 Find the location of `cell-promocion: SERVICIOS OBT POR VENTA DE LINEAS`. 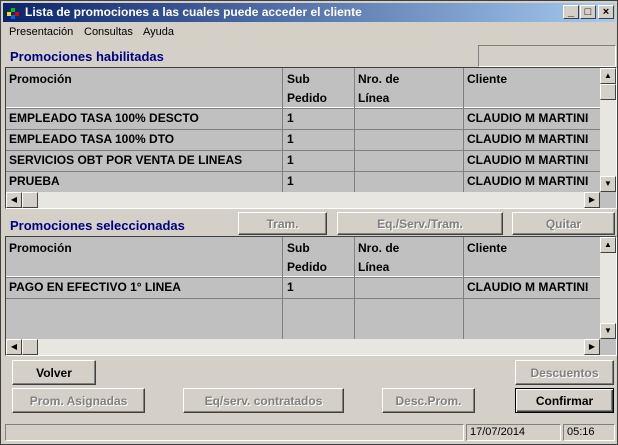

cell-promocion: SERVICIOS OBT POR VENTA DE LINEAS is located at coordinates (126, 160).